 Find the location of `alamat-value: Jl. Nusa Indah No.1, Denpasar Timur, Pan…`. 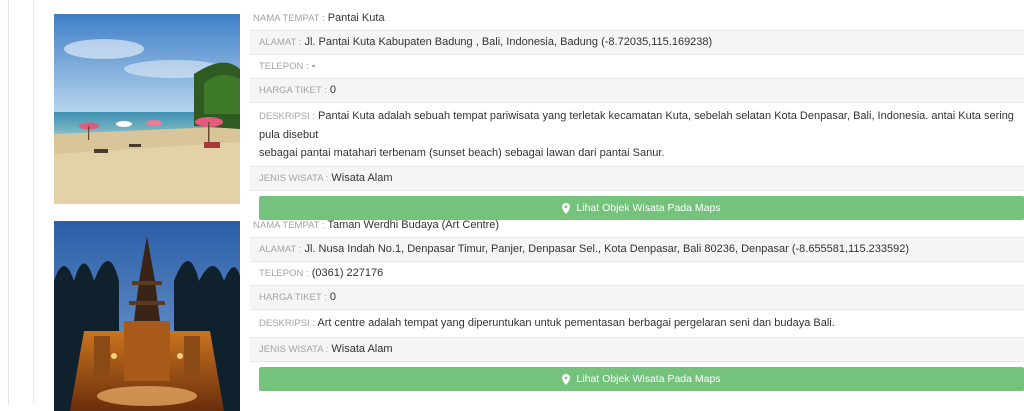

alamat-value: Jl. Nusa Indah No.1, Denpasar Timur, Pan… is located at coordinates (607, 249).